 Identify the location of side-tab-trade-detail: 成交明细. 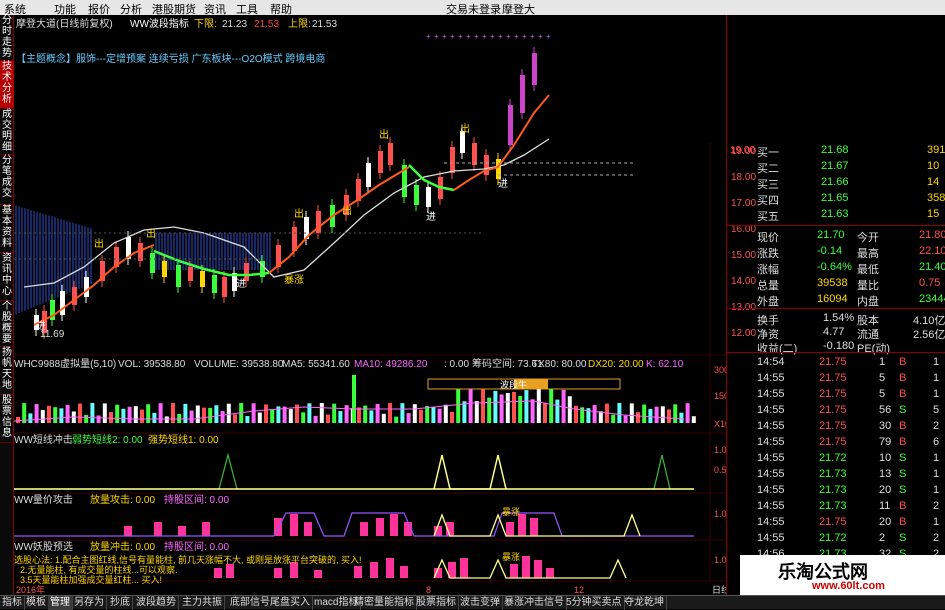
(7, 132).